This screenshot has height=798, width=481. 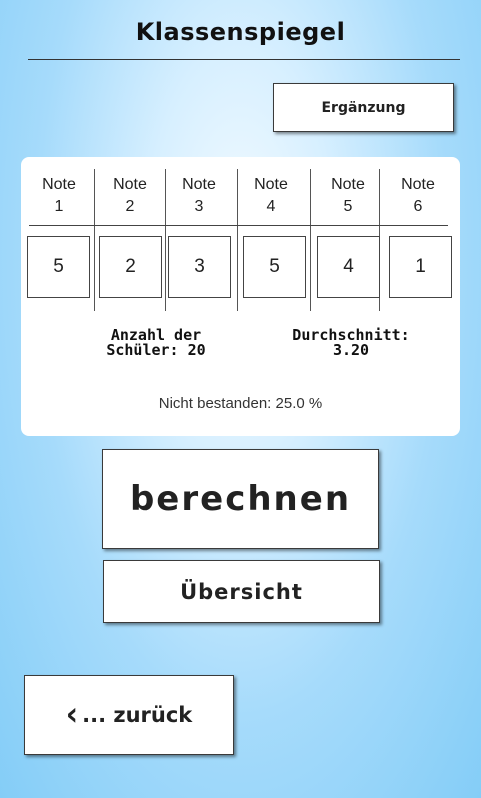 I want to click on back-button-label: ... zurück, so click(x=137, y=715).